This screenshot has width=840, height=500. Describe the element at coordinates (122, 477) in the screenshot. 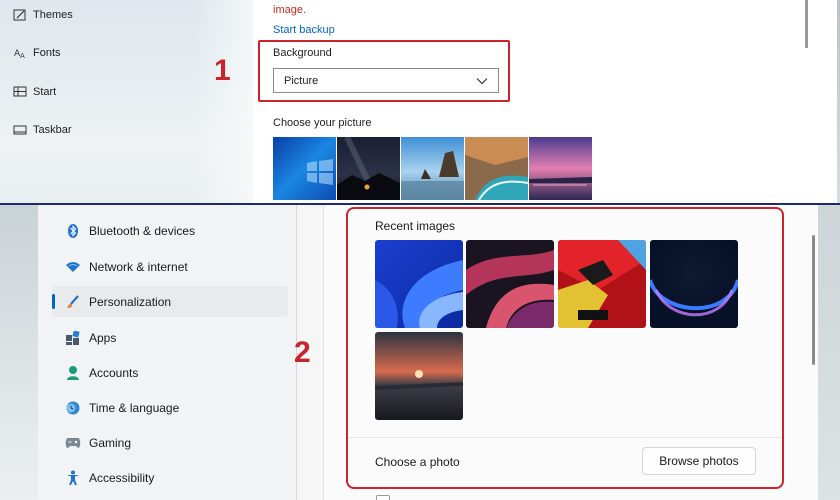

I see `w11-nav-label: Accessibility` at that location.